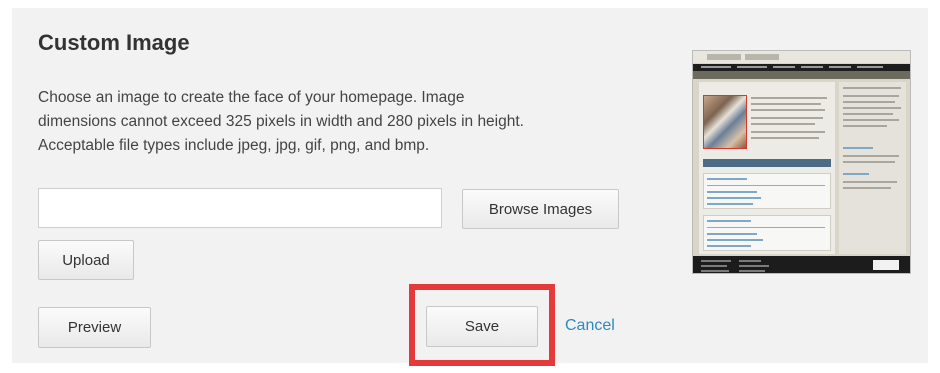 This screenshot has height=373, width=940. I want to click on thumb-footer-logo, so click(886, 265).